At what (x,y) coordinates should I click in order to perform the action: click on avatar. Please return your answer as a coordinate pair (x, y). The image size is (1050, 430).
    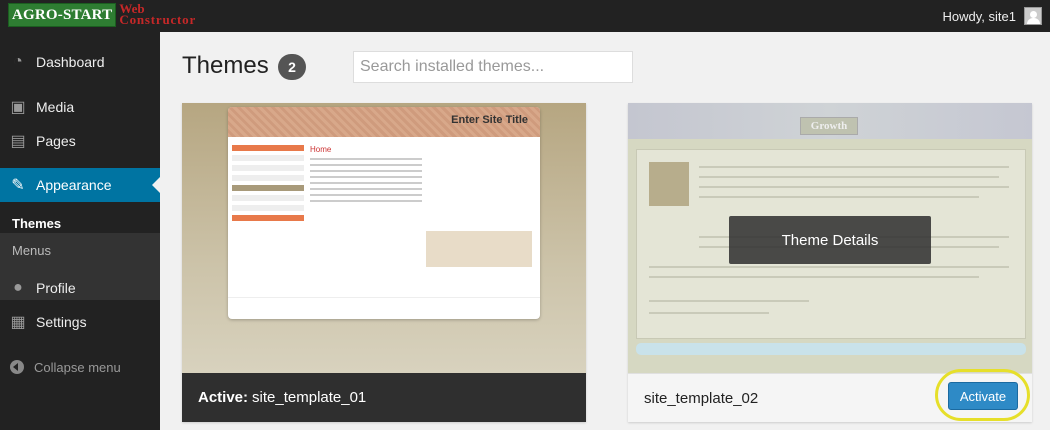
    Looking at the image, I should click on (1033, 16).